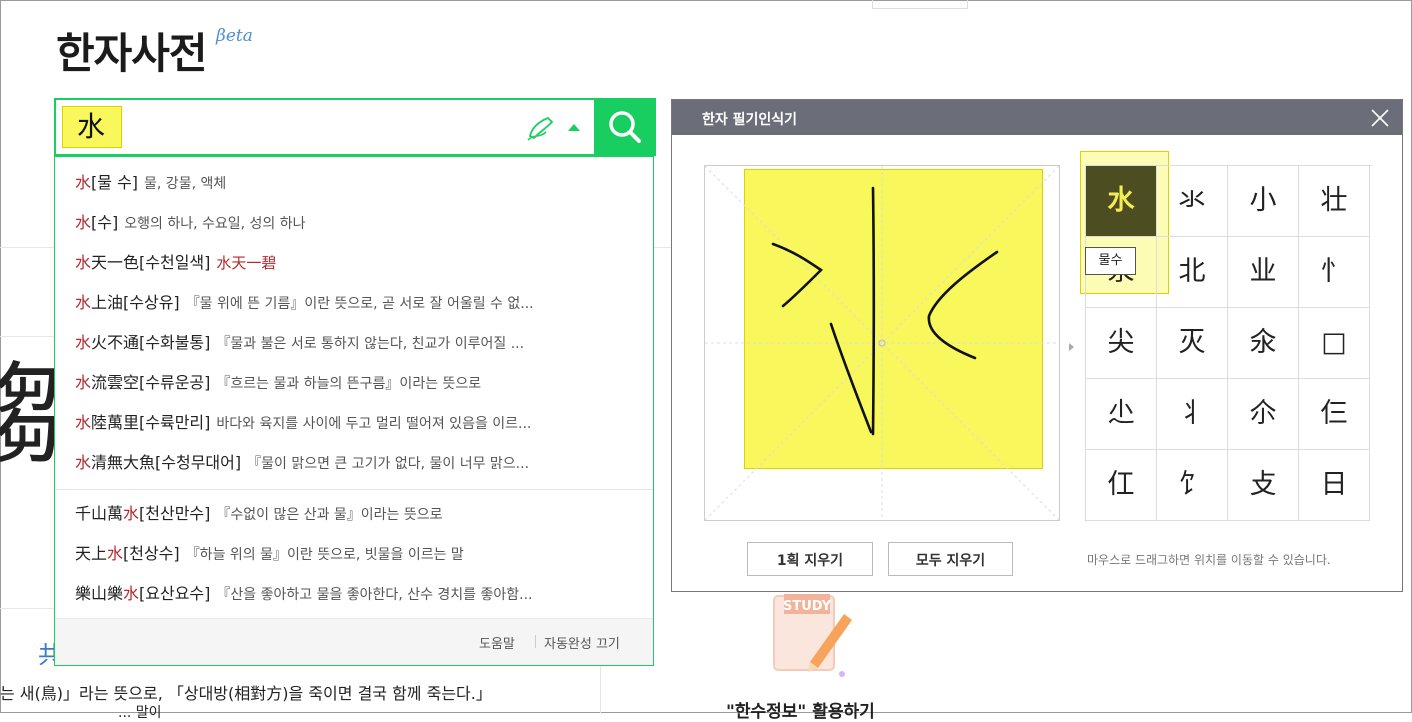  Describe the element at coordinates (1263, 414) in the screenshot. I see `candidate-cell: 尒` at that location.